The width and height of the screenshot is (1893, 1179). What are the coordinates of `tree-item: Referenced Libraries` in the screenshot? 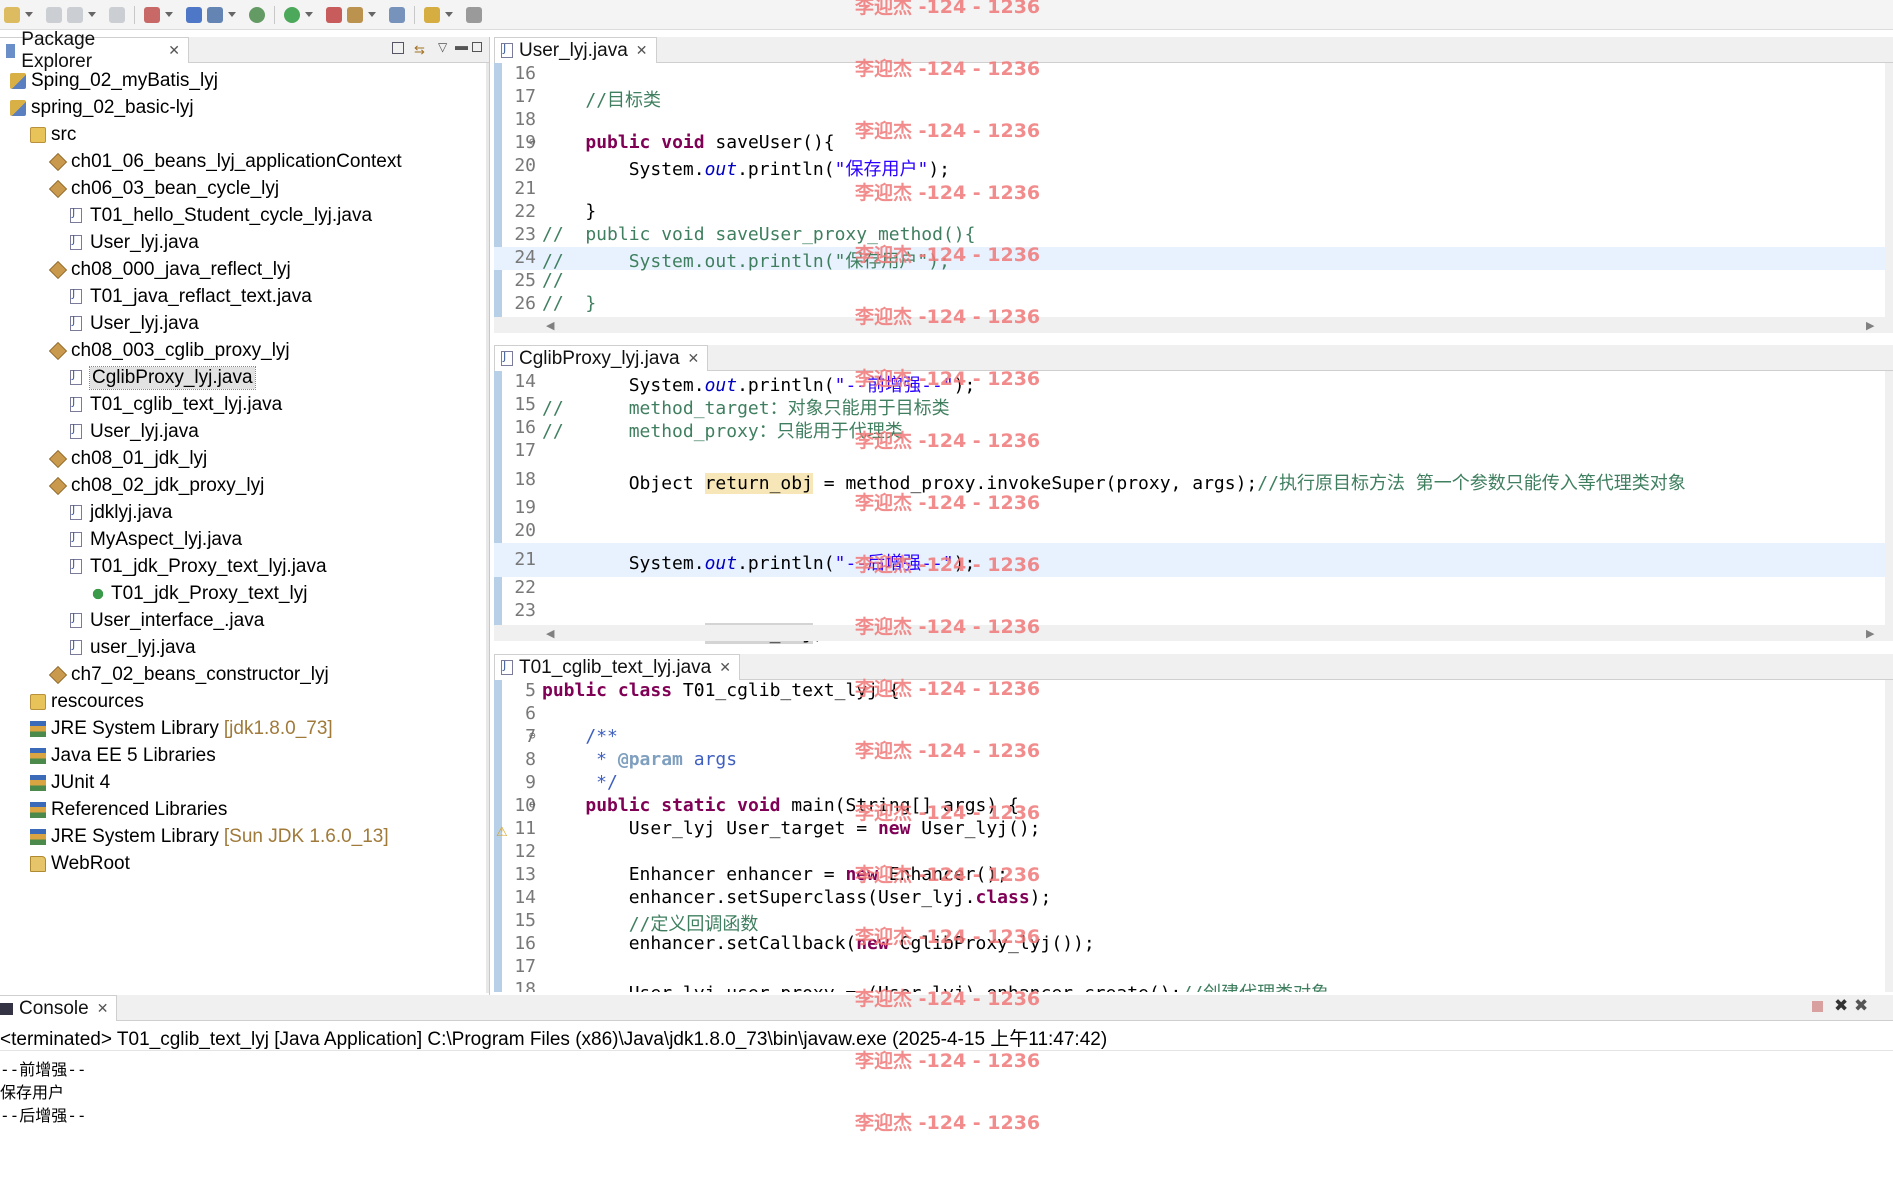 It's located at (128, 809).